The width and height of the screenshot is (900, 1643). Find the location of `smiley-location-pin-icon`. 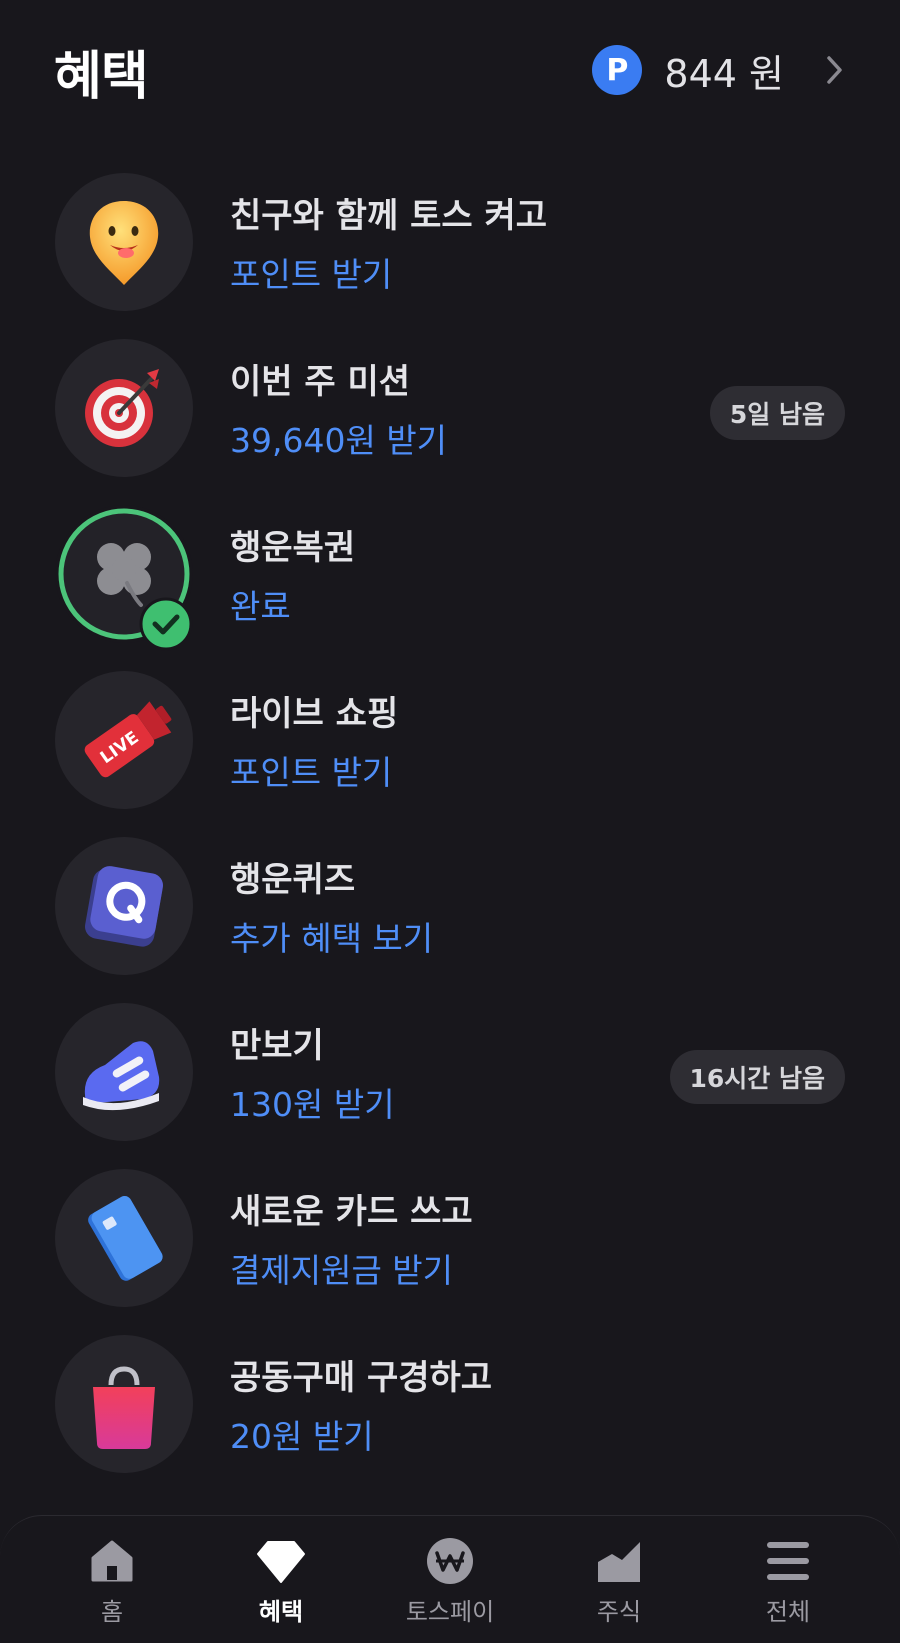

smiley-location-pin-icon is located at coordinates (124, 242).